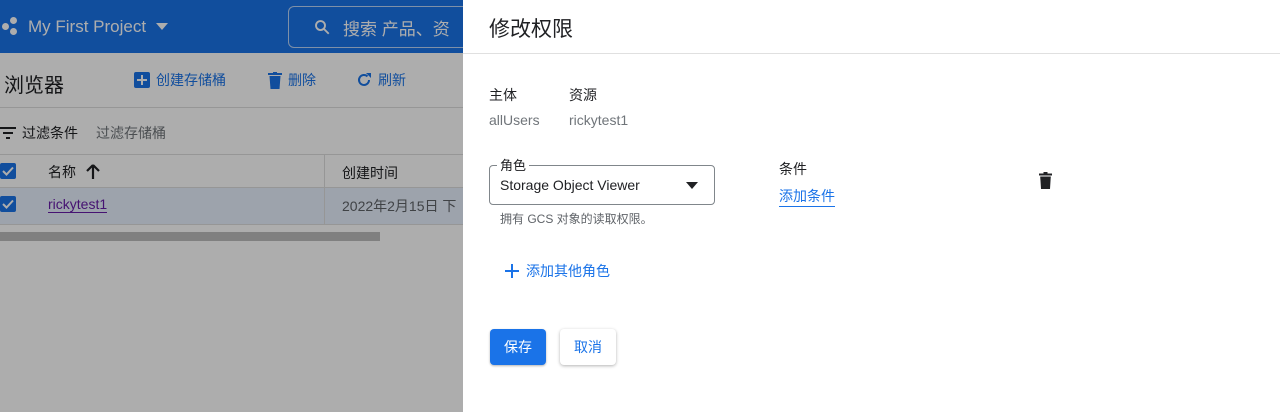 The height and width of the screenshot is (412, 1280). Describe the element at coordinates (513, 164) in the screenshot. I see `role-label: 角色` at that location.